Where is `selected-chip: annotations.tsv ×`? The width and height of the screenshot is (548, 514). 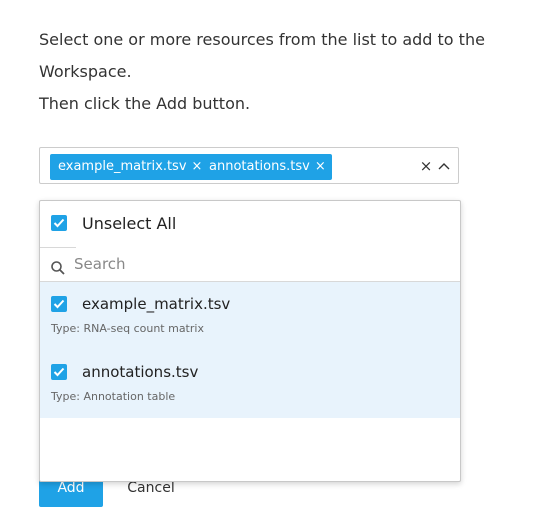 selected-chip: annotations.tsv × is located at coordinates (266, 167).